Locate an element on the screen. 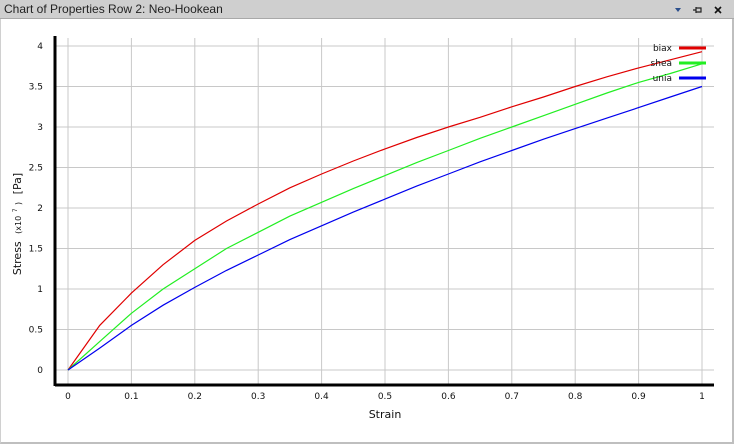 The width and height of the screenshot is (734, 446). y-axis-label-scale-suffix: ) is located at coordinates (18, 203).